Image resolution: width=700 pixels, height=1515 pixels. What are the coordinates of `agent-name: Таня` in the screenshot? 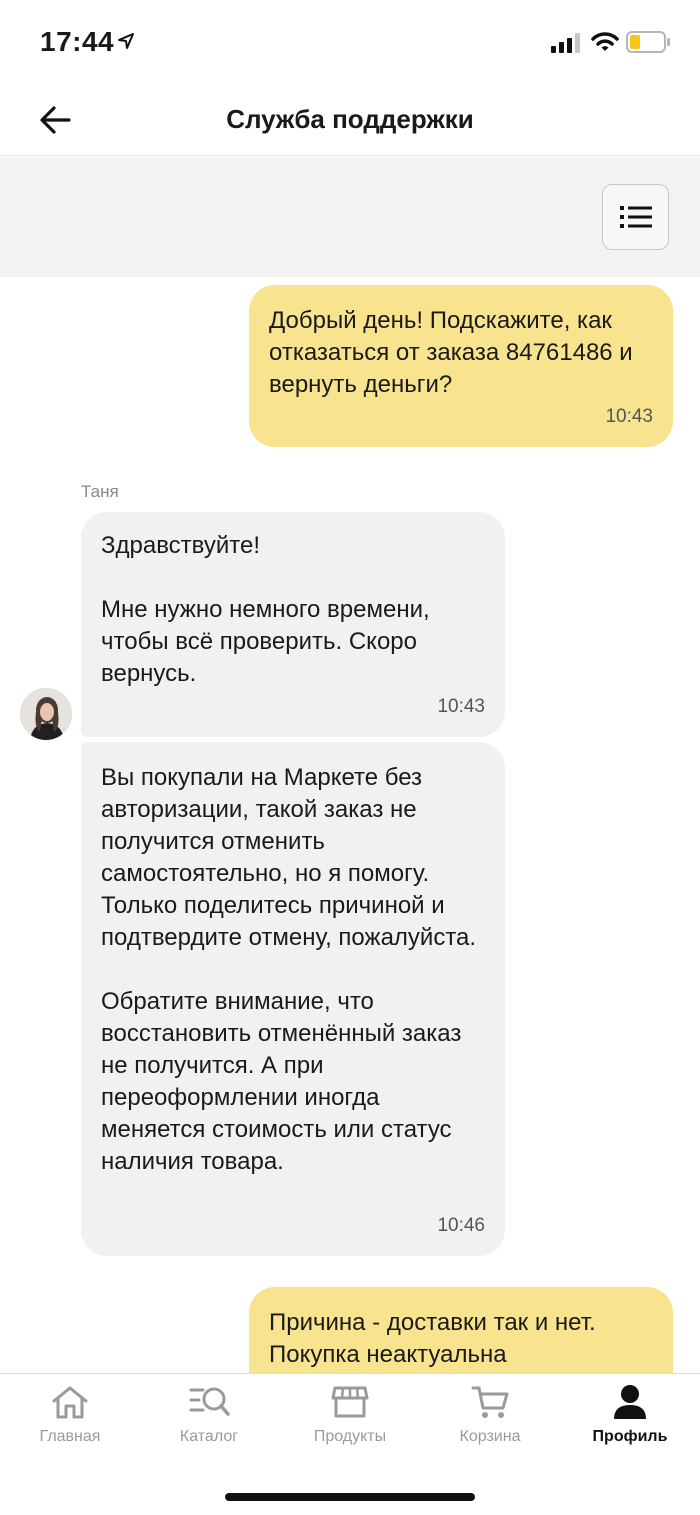 It's located at (100, 491).